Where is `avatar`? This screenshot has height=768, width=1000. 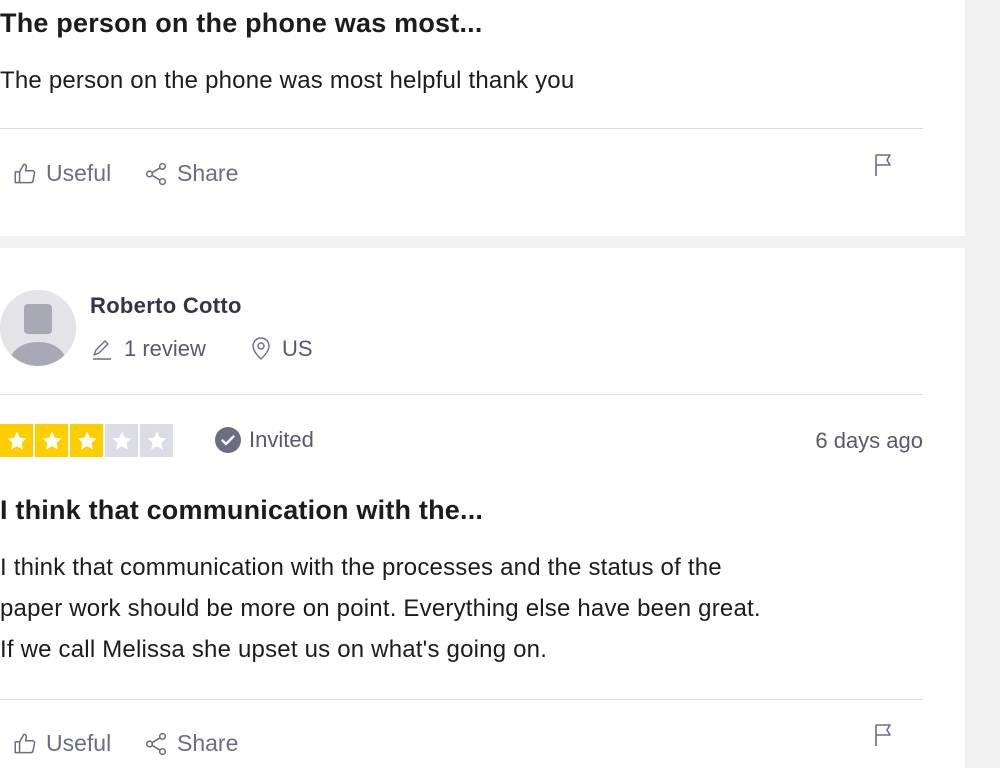 avatar is located at coordinates (38, 328).